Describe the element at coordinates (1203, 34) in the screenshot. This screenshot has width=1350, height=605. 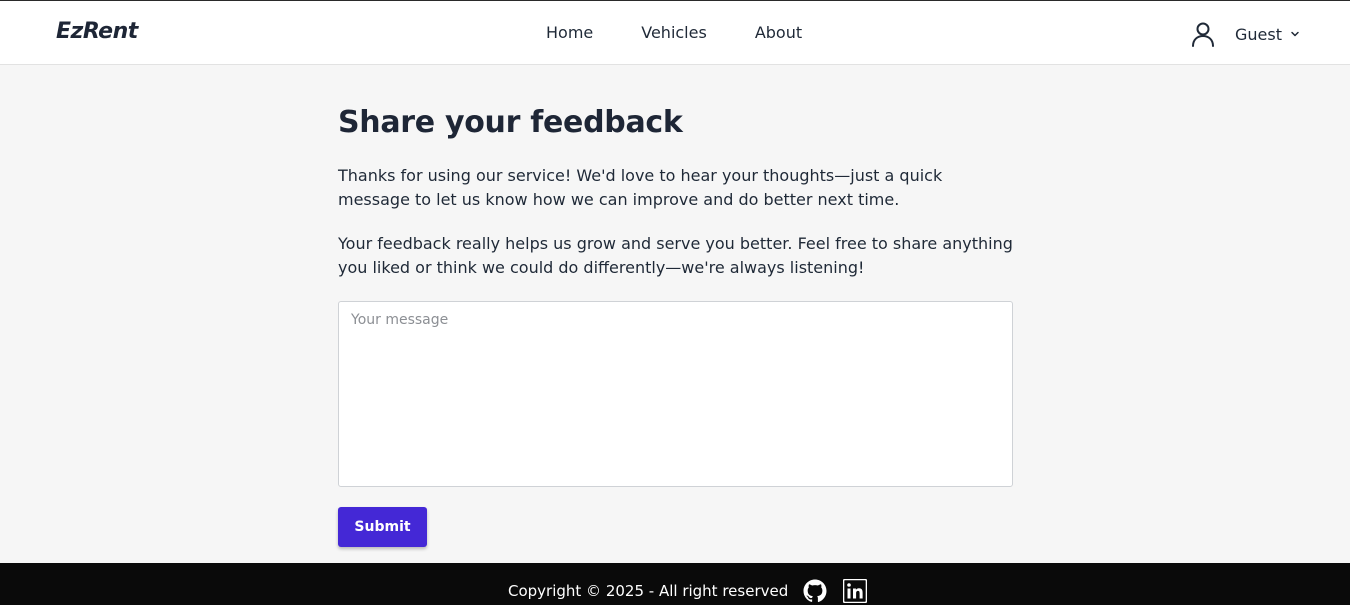
I see `user-icon` at that location.